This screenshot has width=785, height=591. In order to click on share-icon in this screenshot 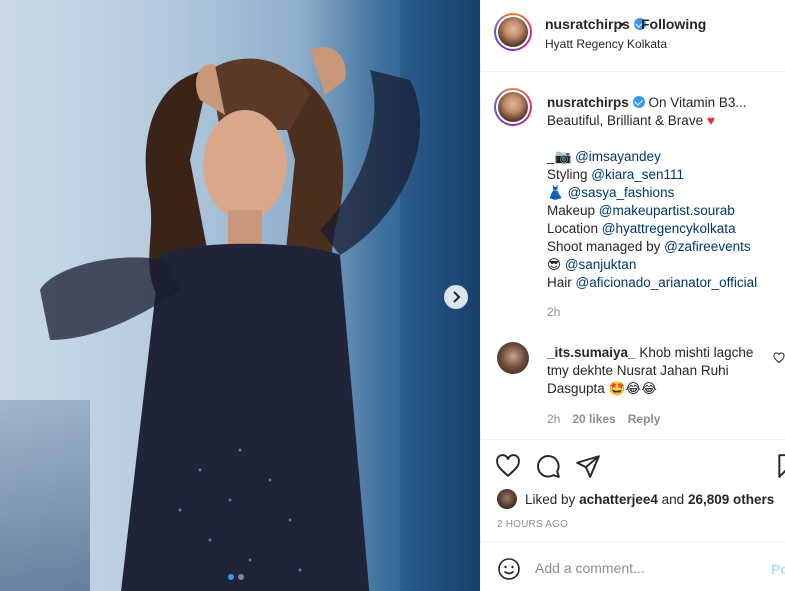, I will do `click(588, 466)`.